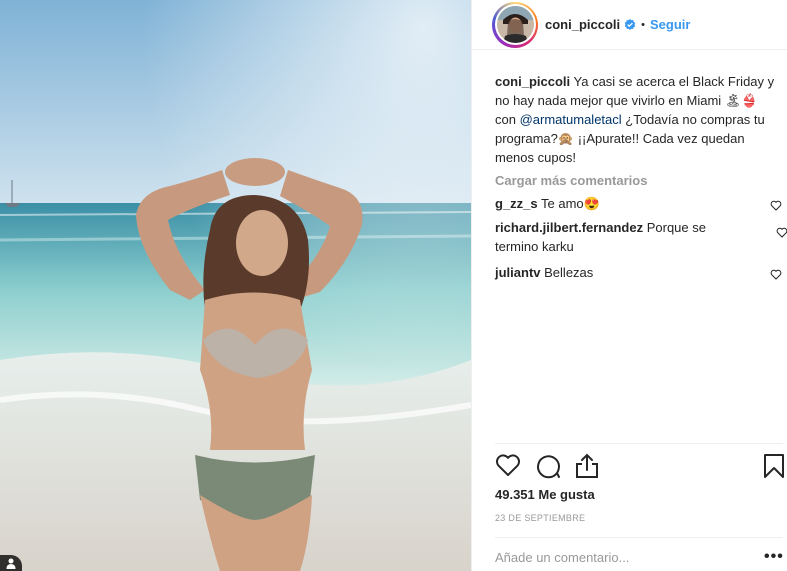 The height and width of the screenshot is (571, 787). What do you see at coordinates (505, 119) in the screenshot?
I see `caption-text: con` at bounding box center [505, 119].